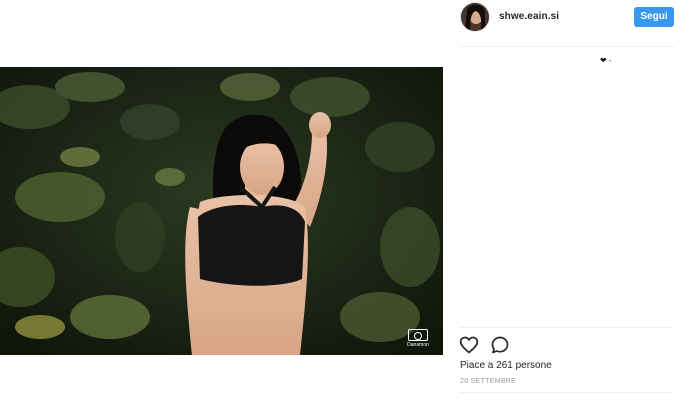 Image resolution: width=691 pixels, height=400 pixels. Describe the element at coordinates (418, 345) in the screenshot. I see `watermark-text: Danamon` at that location.